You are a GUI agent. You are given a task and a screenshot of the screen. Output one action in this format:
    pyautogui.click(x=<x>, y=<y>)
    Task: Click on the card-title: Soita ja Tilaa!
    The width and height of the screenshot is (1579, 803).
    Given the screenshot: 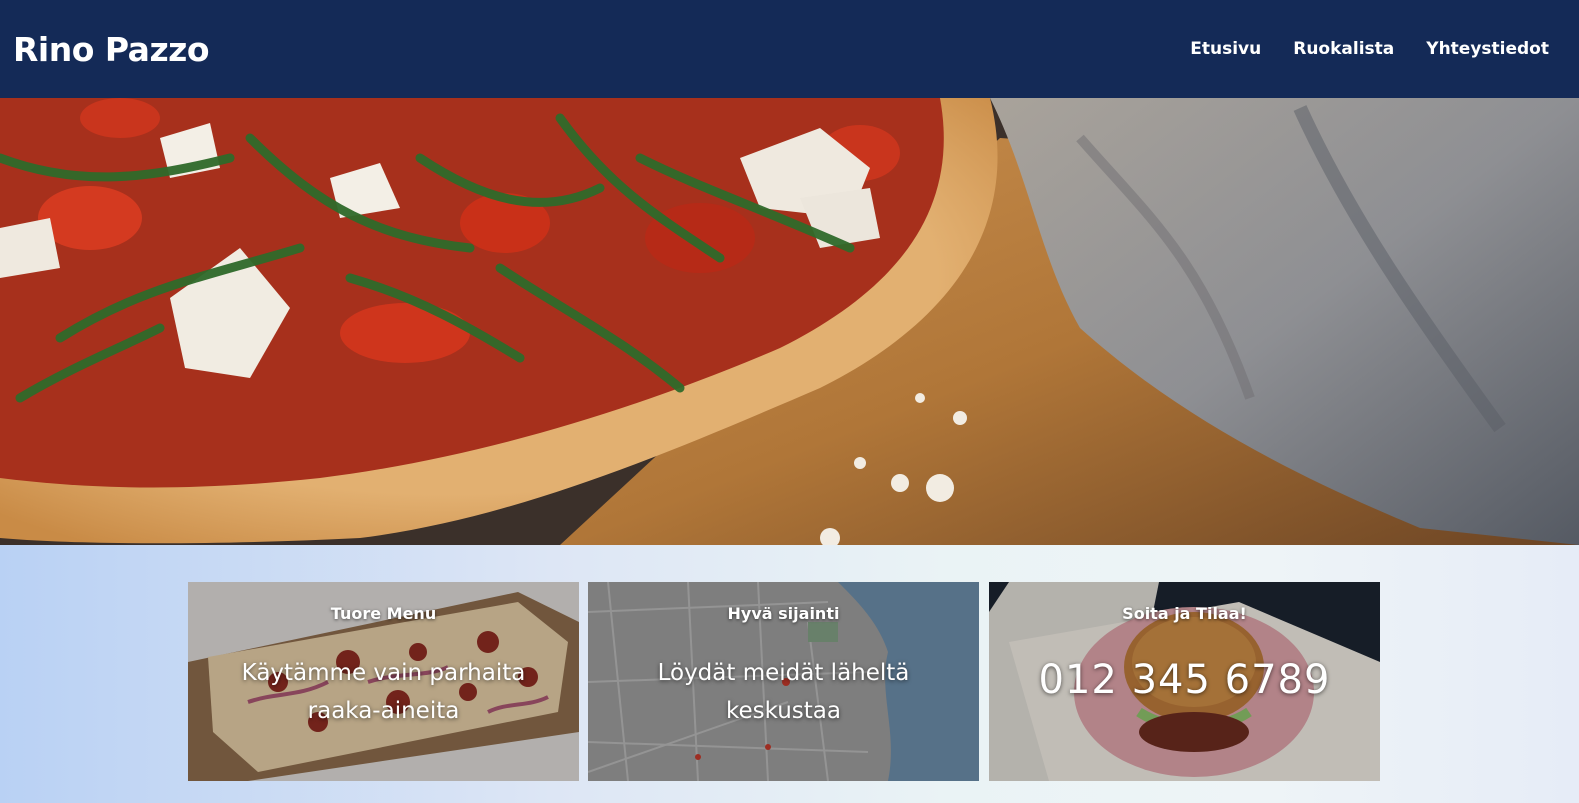 What is the action you would take?
    pyautogui.click(x=1184, y=613)
    